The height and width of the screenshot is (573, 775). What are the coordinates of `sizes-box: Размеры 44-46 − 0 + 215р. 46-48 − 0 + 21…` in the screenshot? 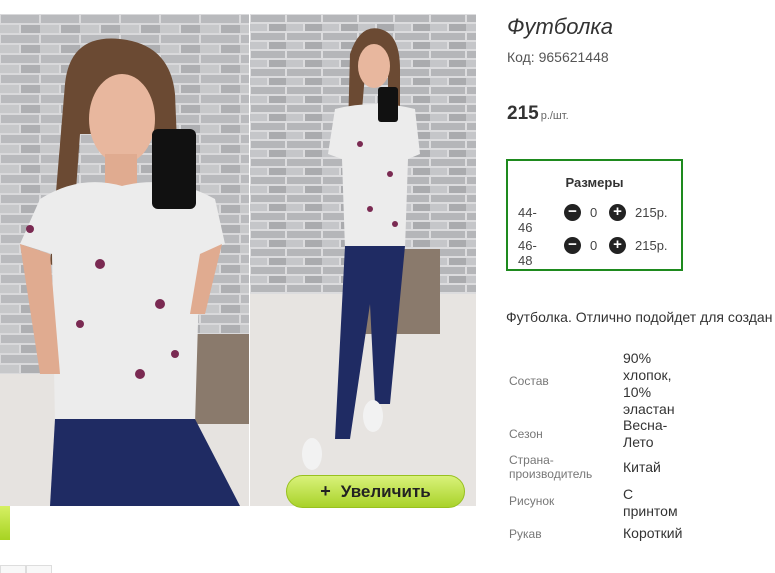 It's located at (594, 215).